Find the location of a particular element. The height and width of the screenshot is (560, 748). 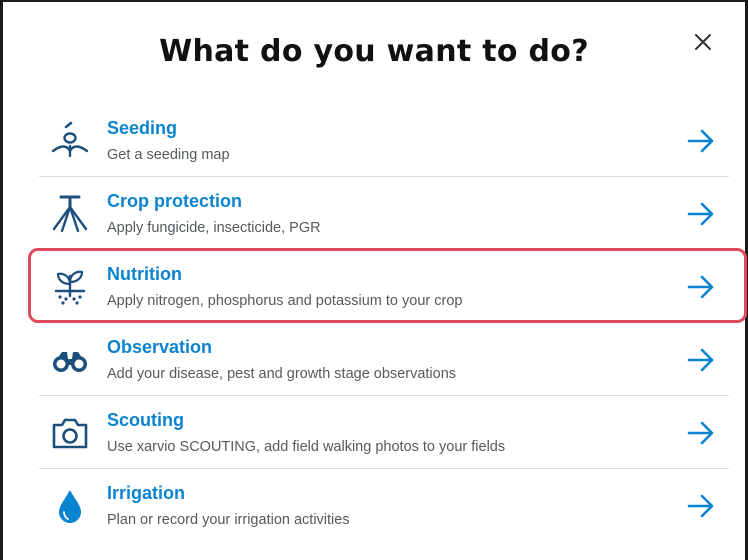

option-label: Scouting is located at coordinates (145, 420).